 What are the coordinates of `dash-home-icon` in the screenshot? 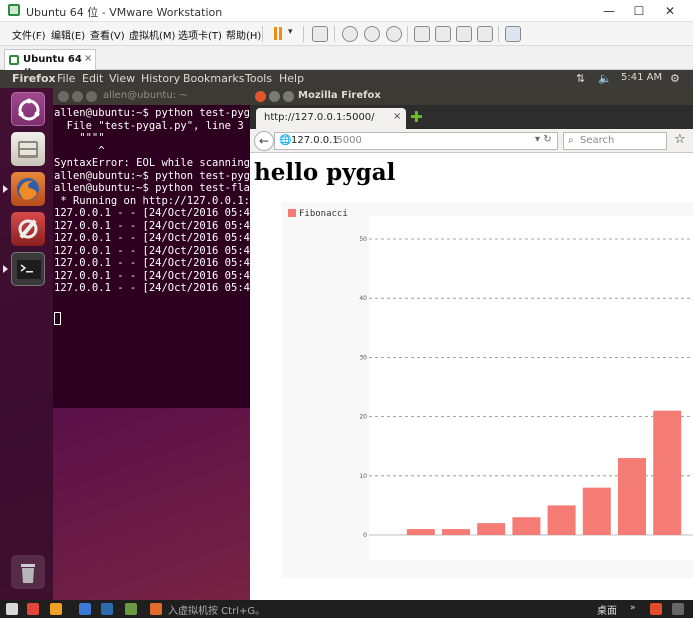 It's located at (28, 109).